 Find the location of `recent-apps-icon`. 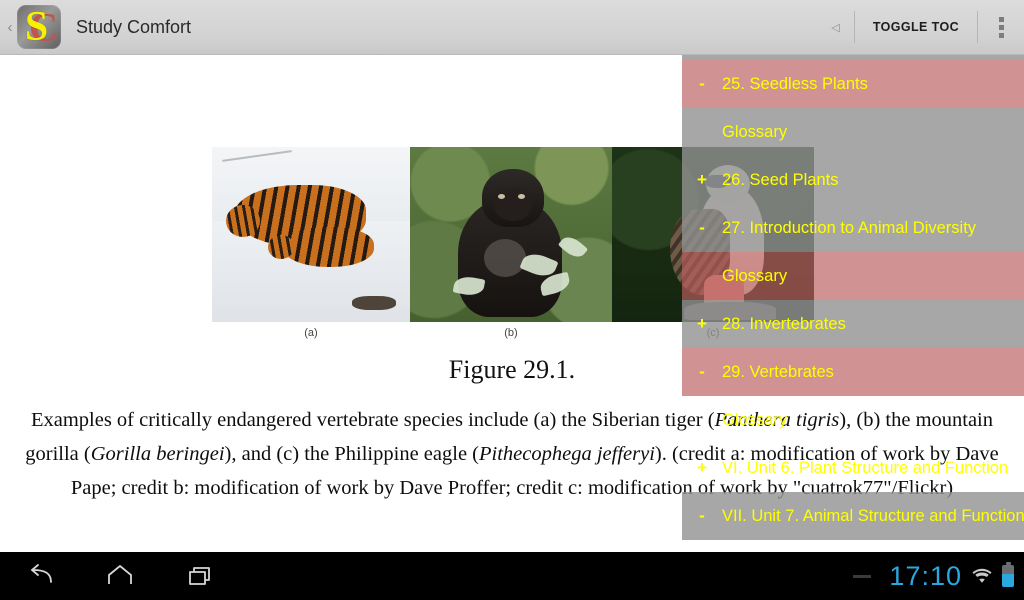

recent-apps-icon is located at coordinates (200, 576).